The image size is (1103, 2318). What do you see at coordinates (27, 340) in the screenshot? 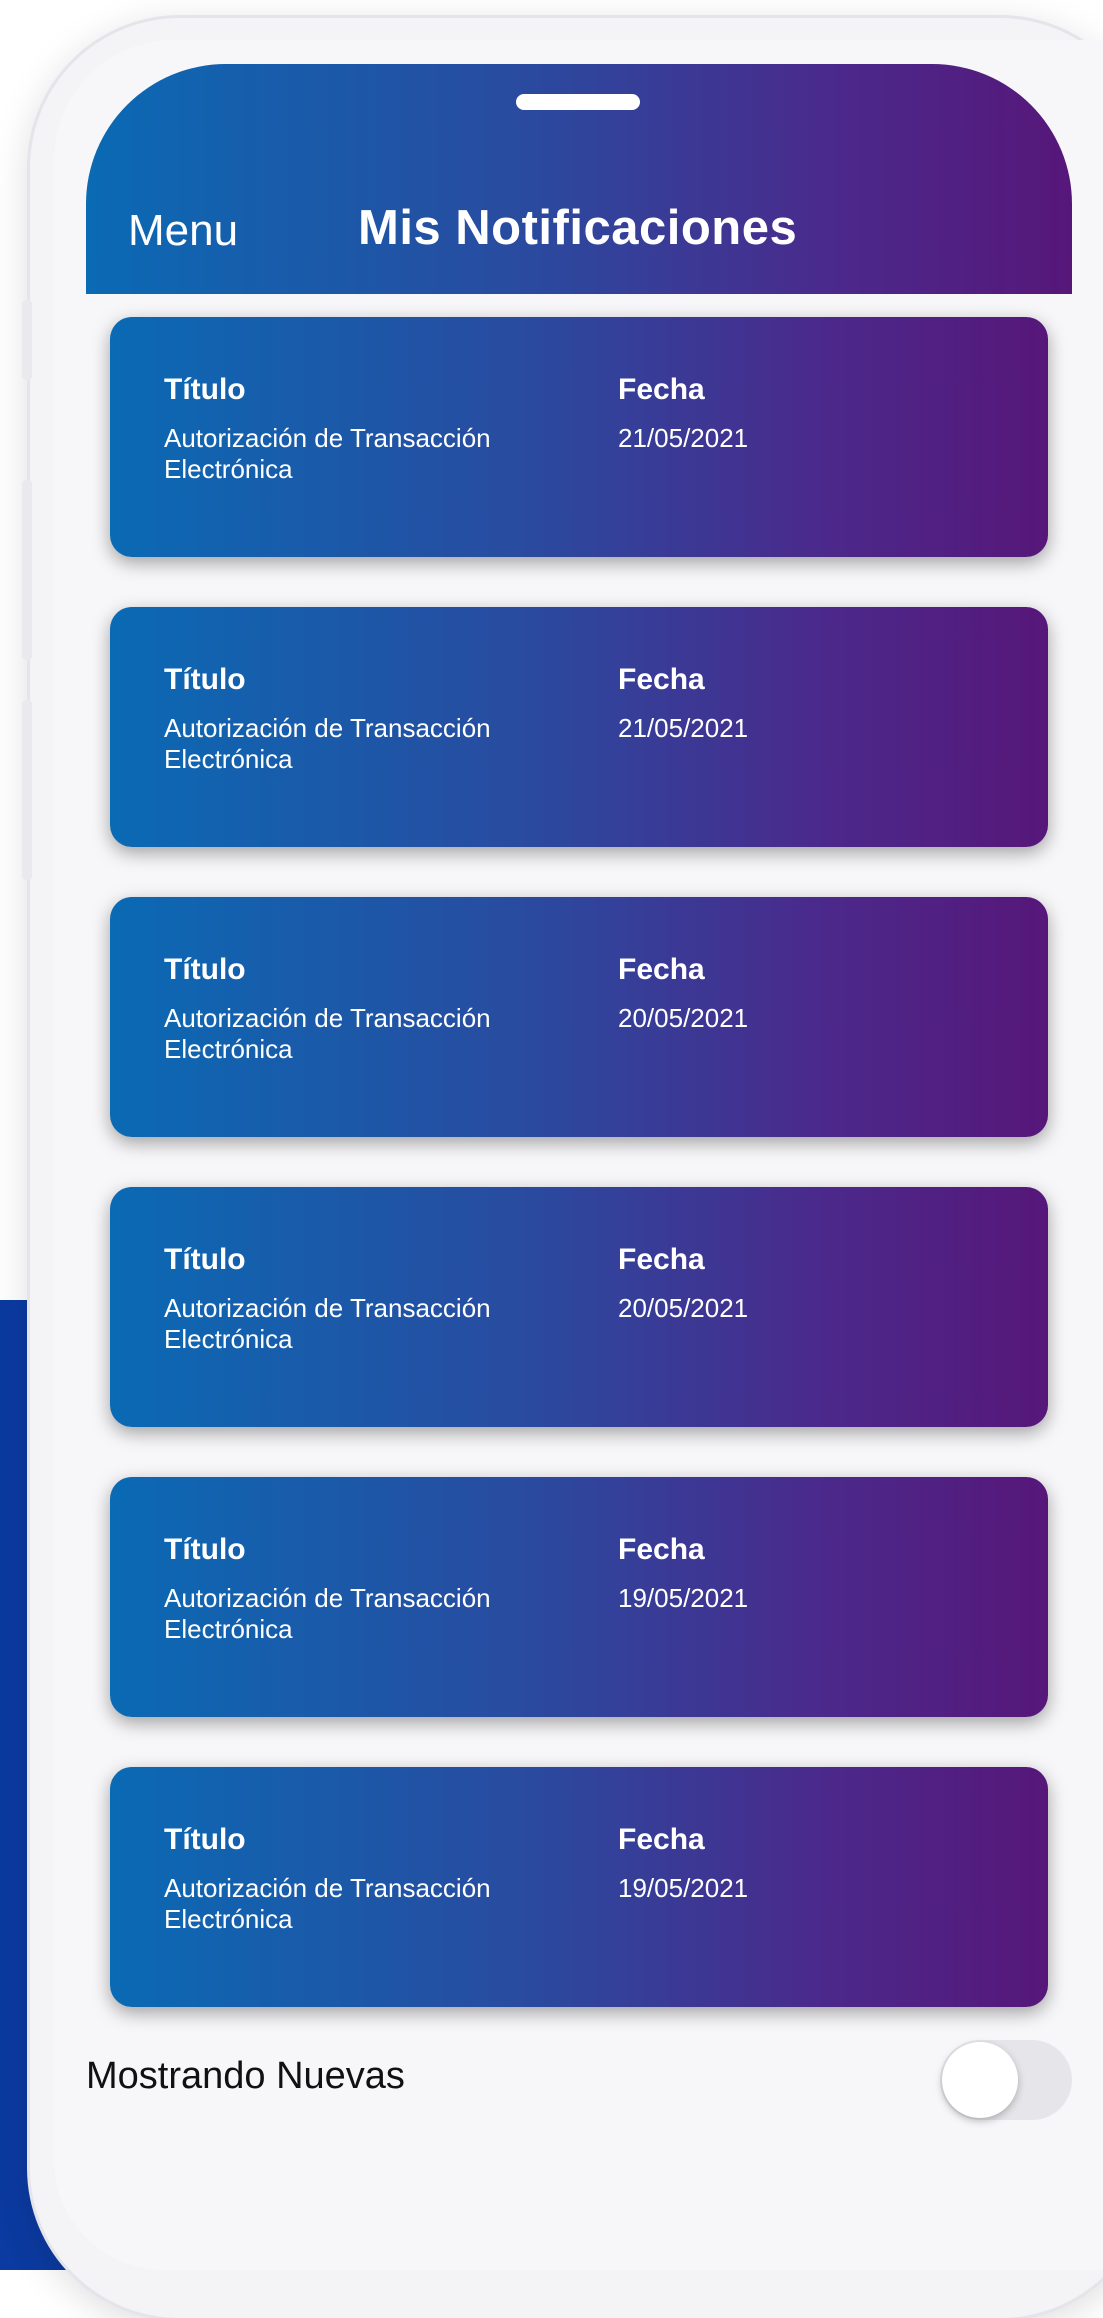
I see `phone-mute-switch` at bounding box center [27, 340].